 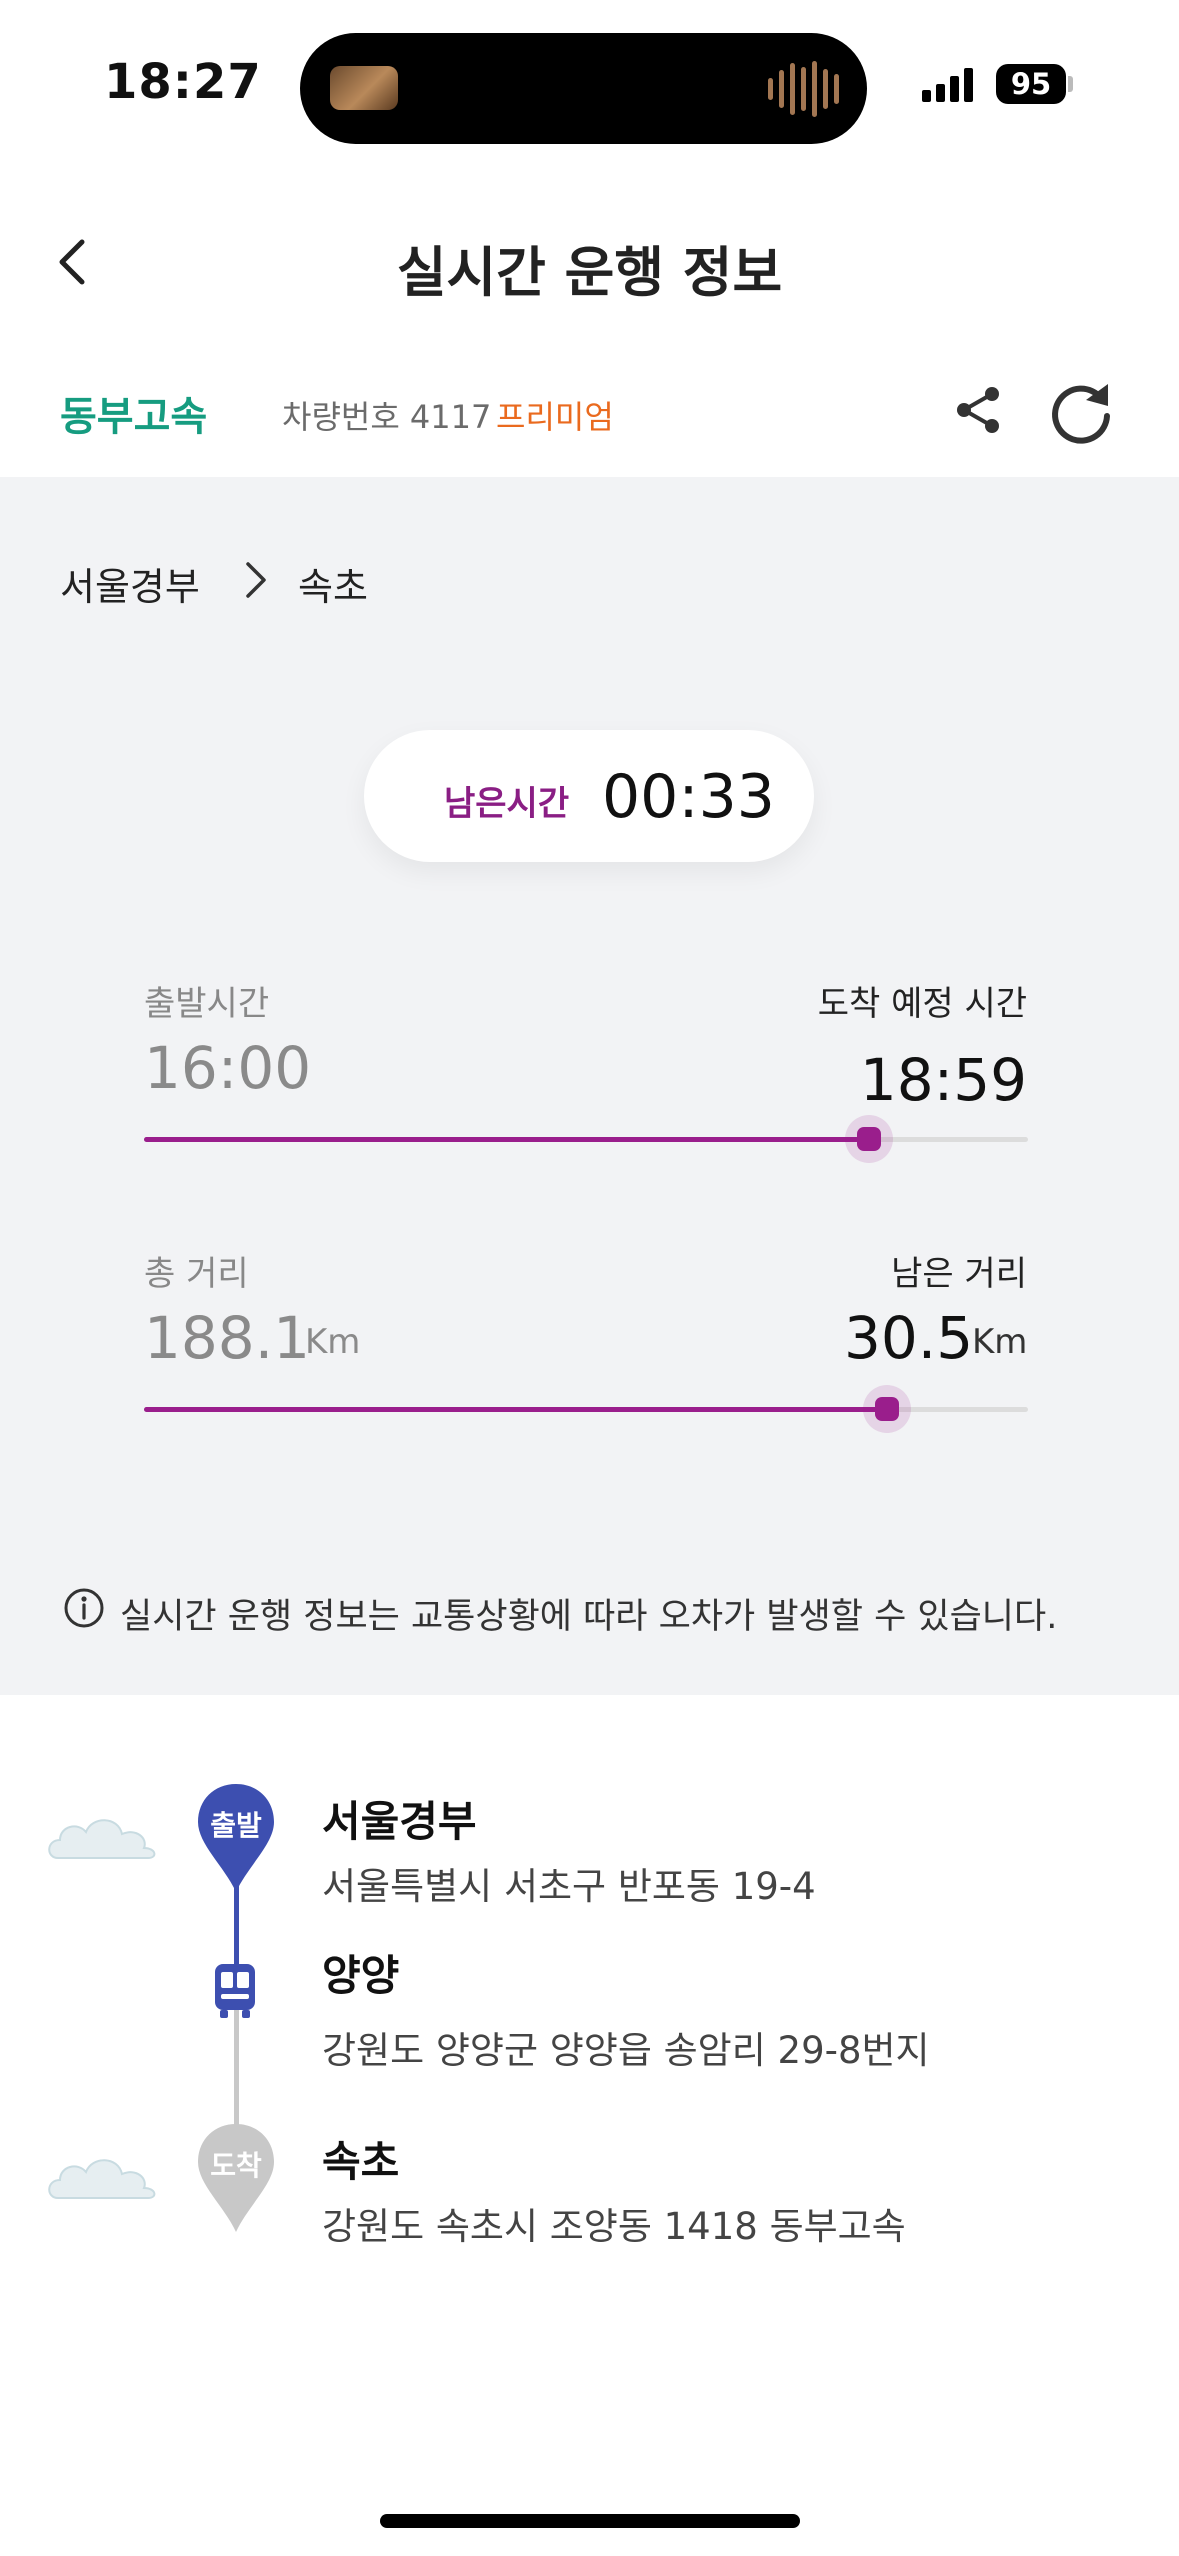 What do you see at coordinates (1081, 413) in the screenshot?
I see `refresh-icon` at bounding box center [1081, 413].